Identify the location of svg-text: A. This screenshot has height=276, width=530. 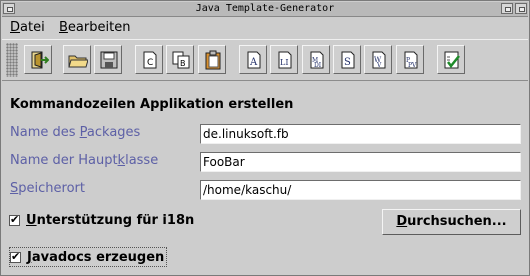
(253, 62).